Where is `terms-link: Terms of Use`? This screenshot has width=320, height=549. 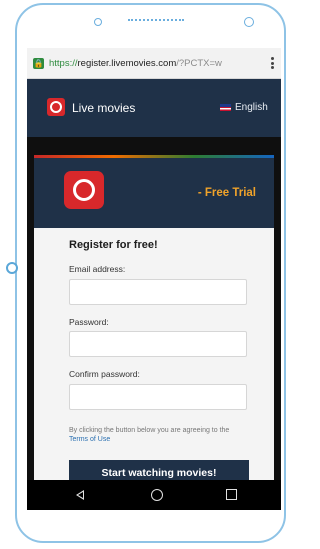
terms-link: Terms of Use is located at coordinates (89, 439).